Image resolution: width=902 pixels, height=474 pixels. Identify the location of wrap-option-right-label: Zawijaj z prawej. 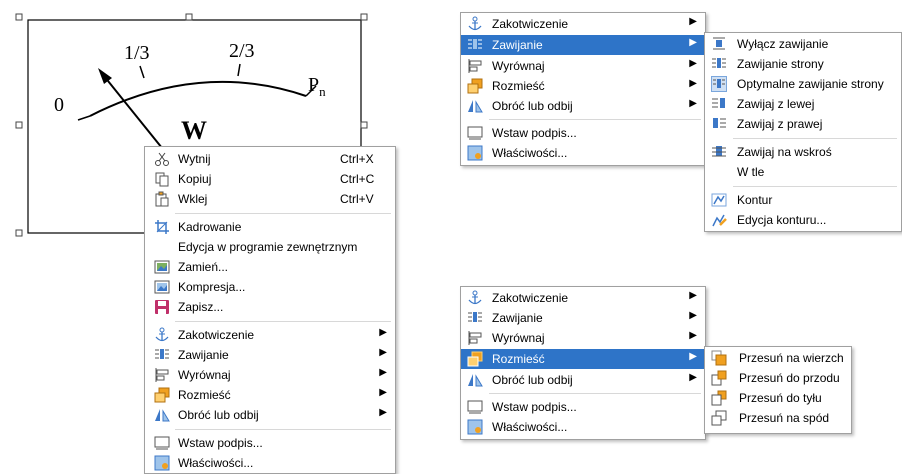
(780, 124).